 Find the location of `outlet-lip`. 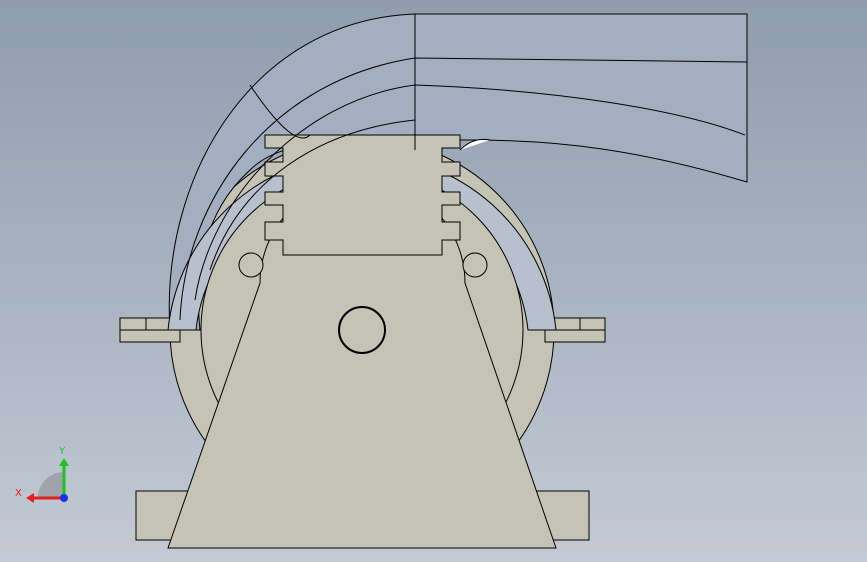

outlet-lip is located at coordinates (475, 144).